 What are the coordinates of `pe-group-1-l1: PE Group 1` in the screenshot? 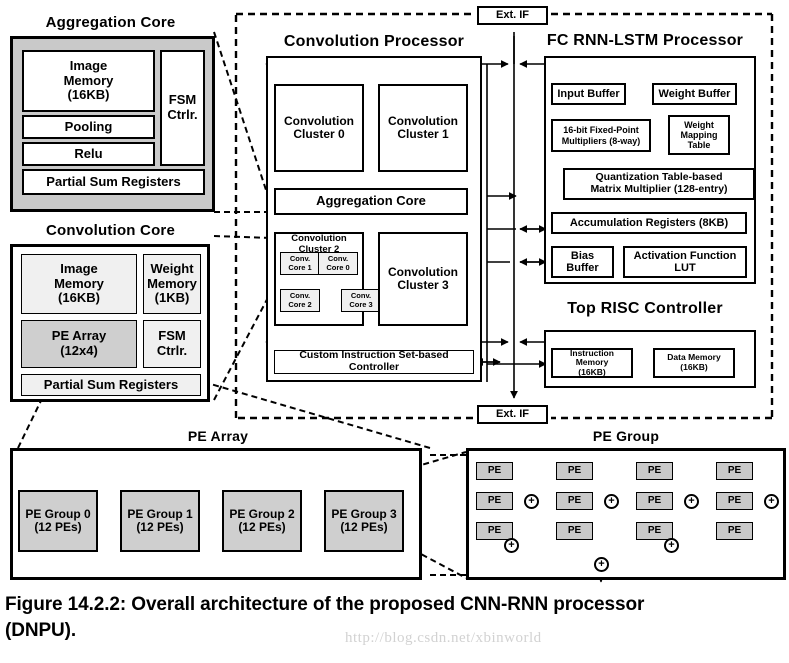 It's located at (160, 513).